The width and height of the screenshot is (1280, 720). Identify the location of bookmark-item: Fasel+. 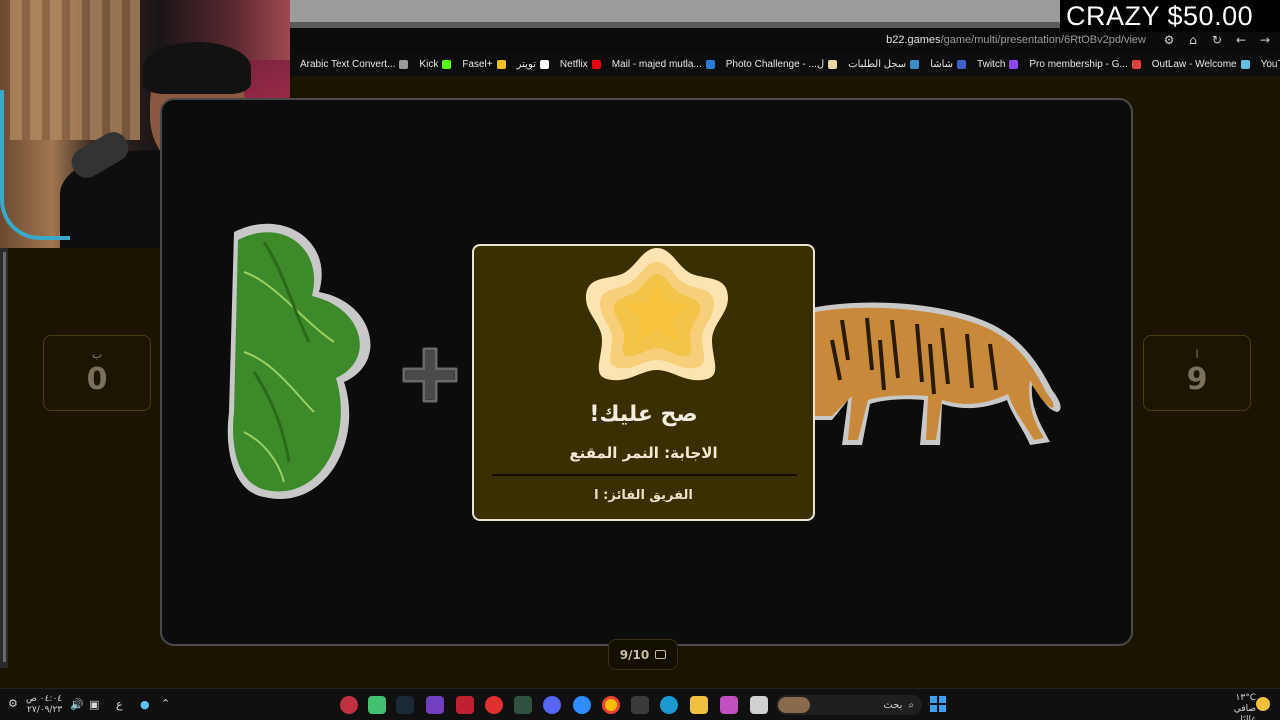
(484, 64).